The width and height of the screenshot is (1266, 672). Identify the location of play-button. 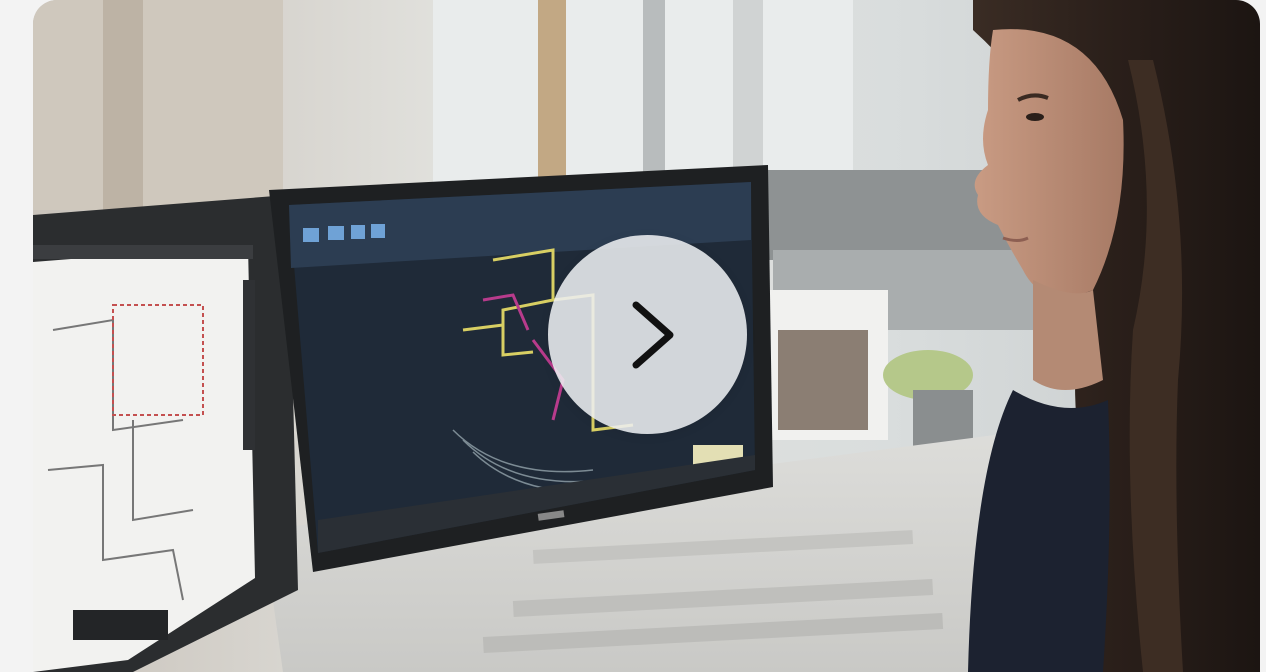
(647, 334).